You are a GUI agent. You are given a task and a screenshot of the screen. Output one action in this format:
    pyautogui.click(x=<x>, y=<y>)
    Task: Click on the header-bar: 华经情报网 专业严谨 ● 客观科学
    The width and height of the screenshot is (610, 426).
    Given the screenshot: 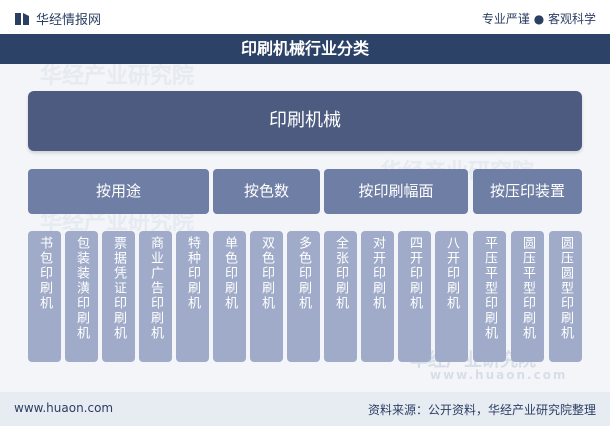 What is the action you would take?
    pyautogui.click(x=305, y=17)
    